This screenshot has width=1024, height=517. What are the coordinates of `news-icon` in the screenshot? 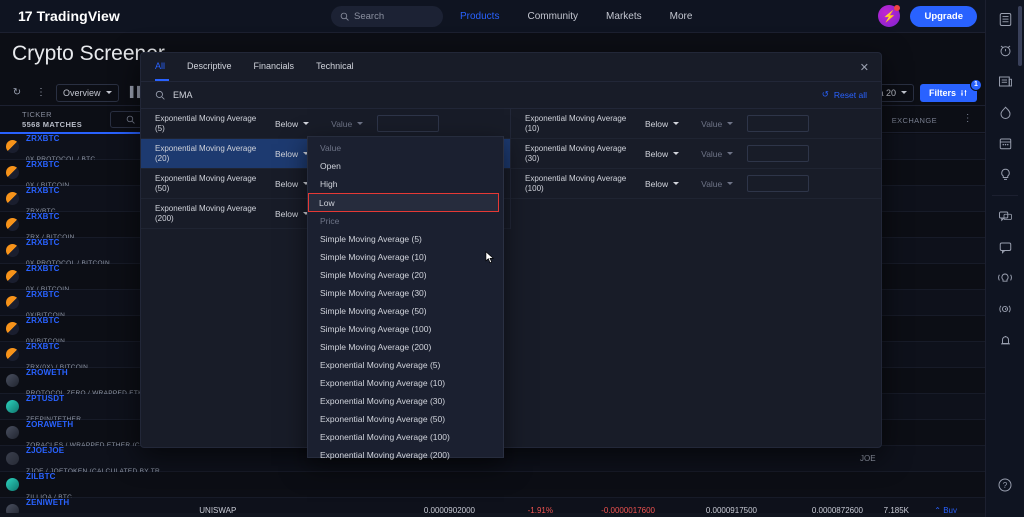 It's located at (1005, 81).